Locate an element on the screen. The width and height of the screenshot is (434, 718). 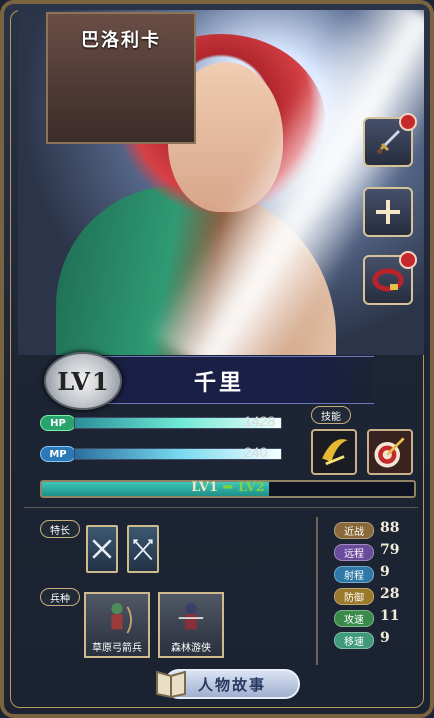
unit-card-2: 森林游侠 is located at coordinates (191, 625).